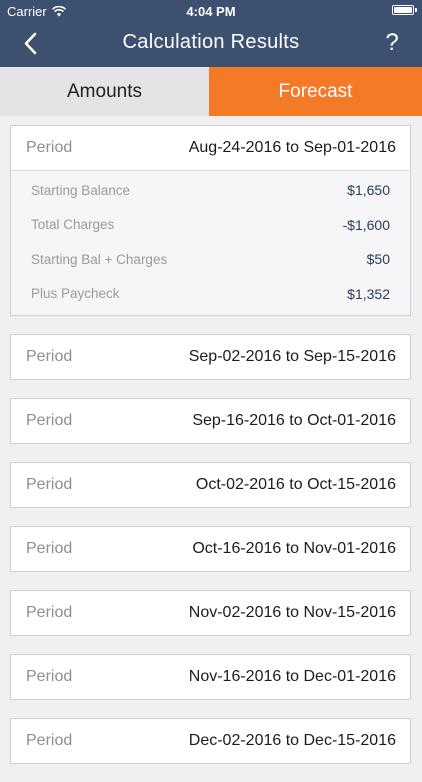  What do you see at coordinates (99, 259) in the screenshot?
I see `detail-label: Starting Bal + Charges` at bounding box center [99, 259].